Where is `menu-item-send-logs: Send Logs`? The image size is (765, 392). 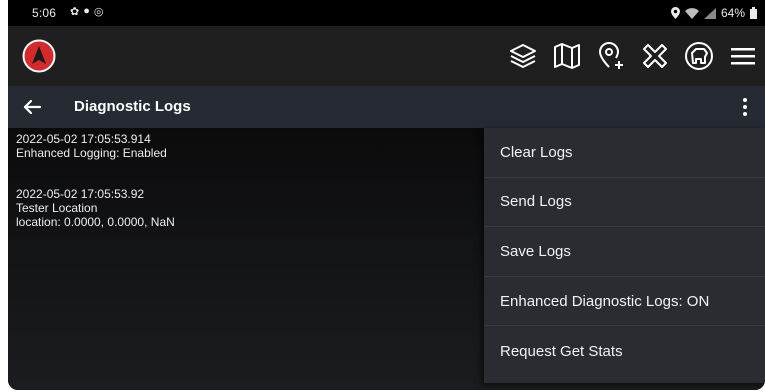 menu-item-send-logs: Send Logs is located at coordinates (624, 203).